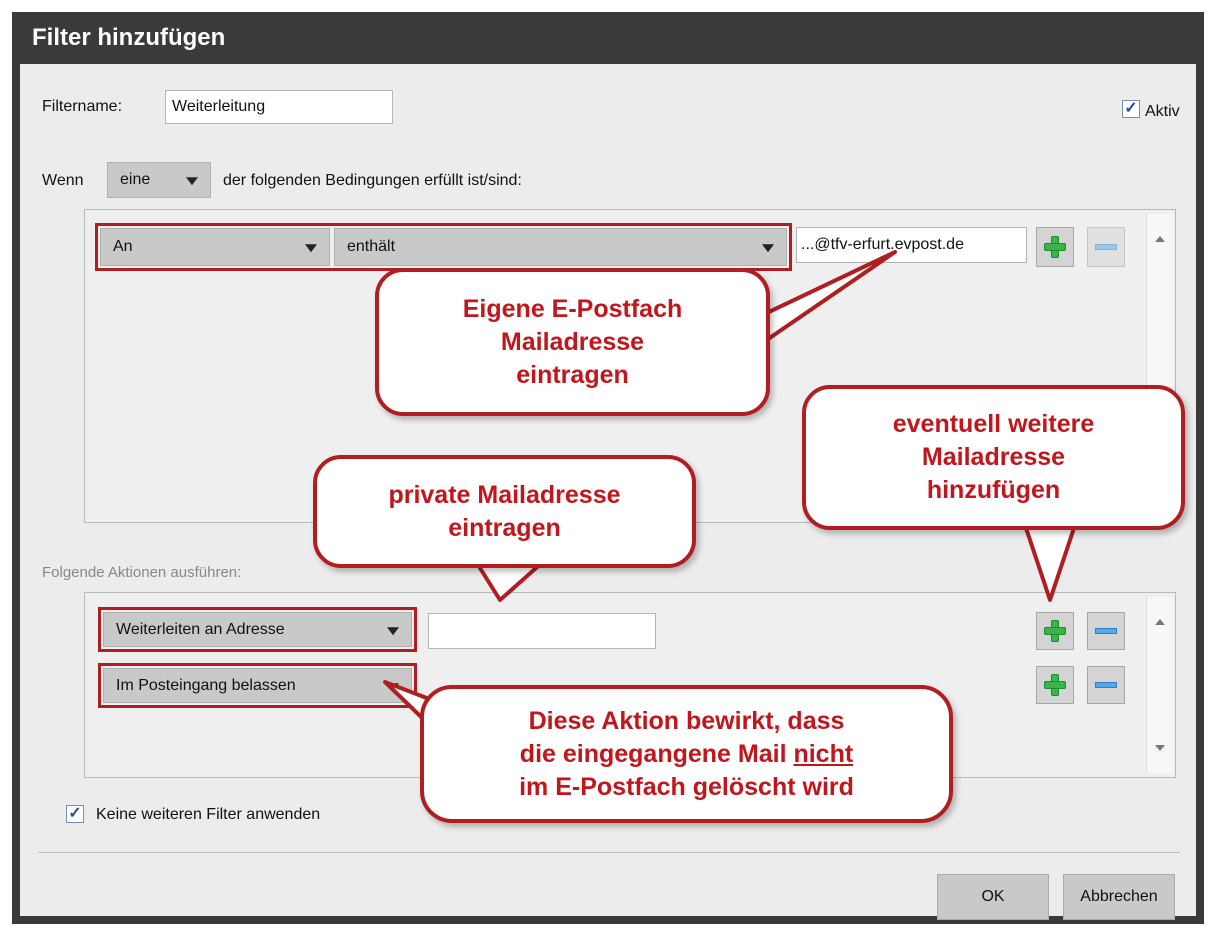 Image resolution: width=1218 pixels, height=937 pixels. I want to click on callout-keep-note-line2: die eingegangene Mail nicht, so click(686, 754).